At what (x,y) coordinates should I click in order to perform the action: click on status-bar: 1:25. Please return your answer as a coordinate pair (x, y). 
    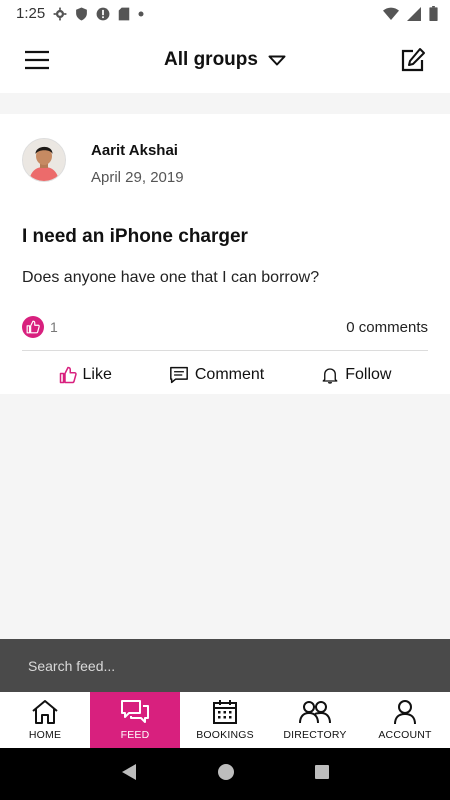
    Looking at the image, I should click on (225, 13).